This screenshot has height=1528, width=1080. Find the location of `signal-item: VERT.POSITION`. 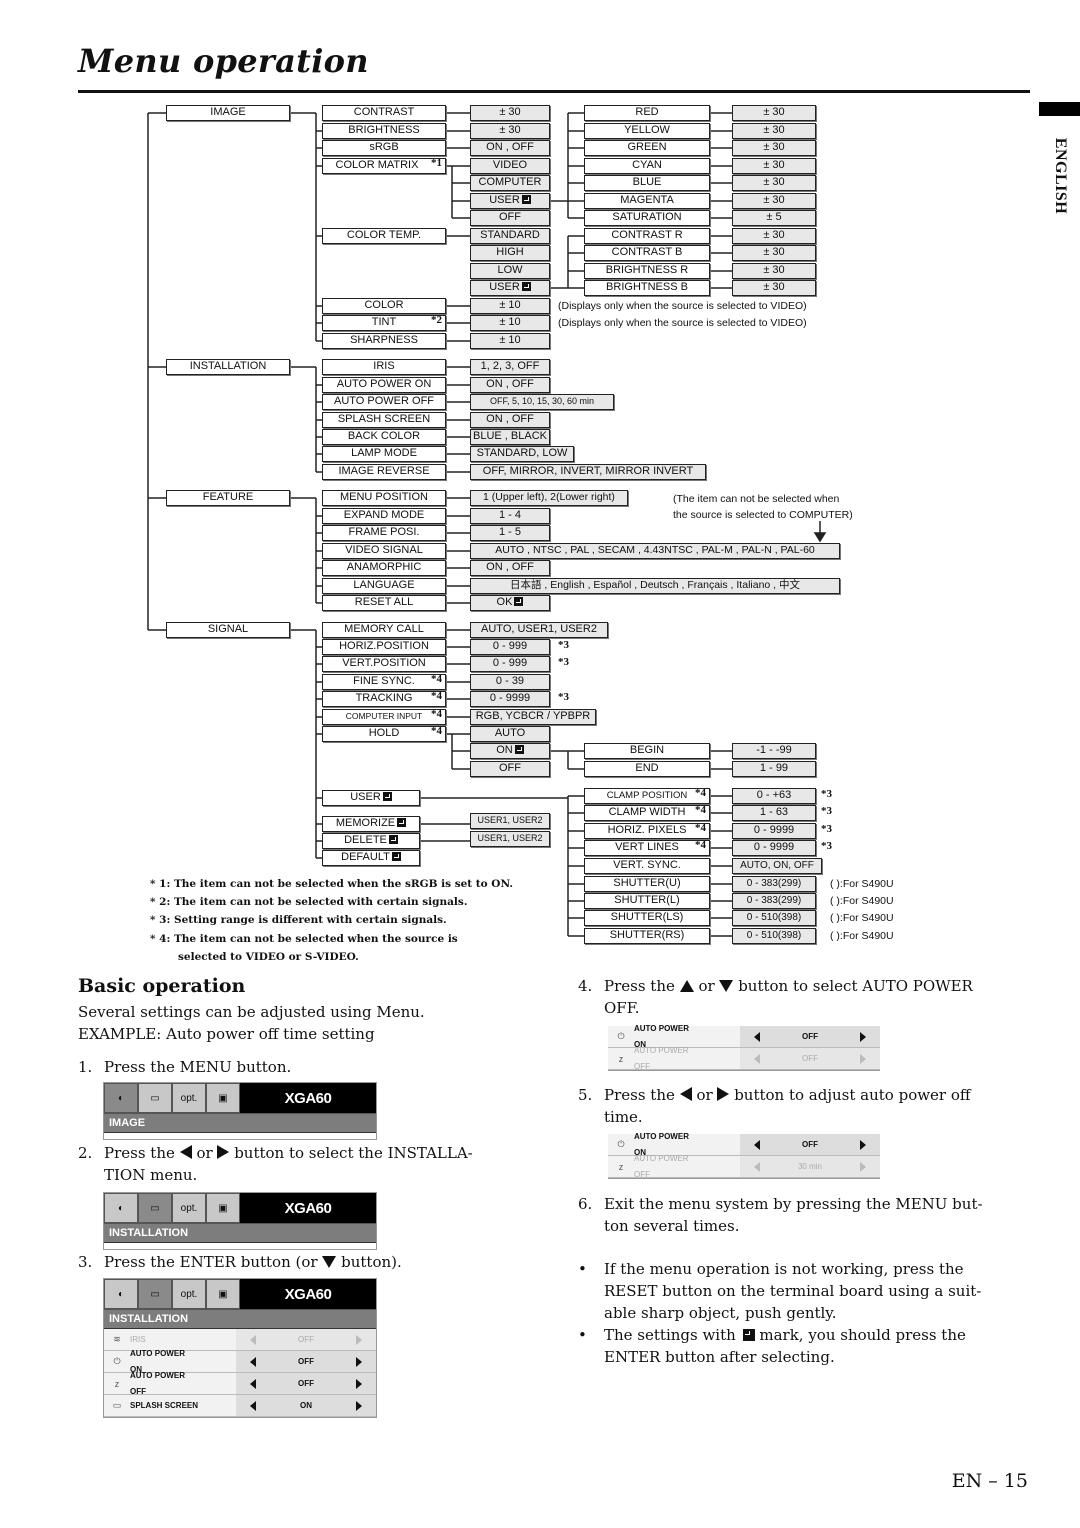

signal-item: VERT.POSITION is located at coordinates (384, 664).